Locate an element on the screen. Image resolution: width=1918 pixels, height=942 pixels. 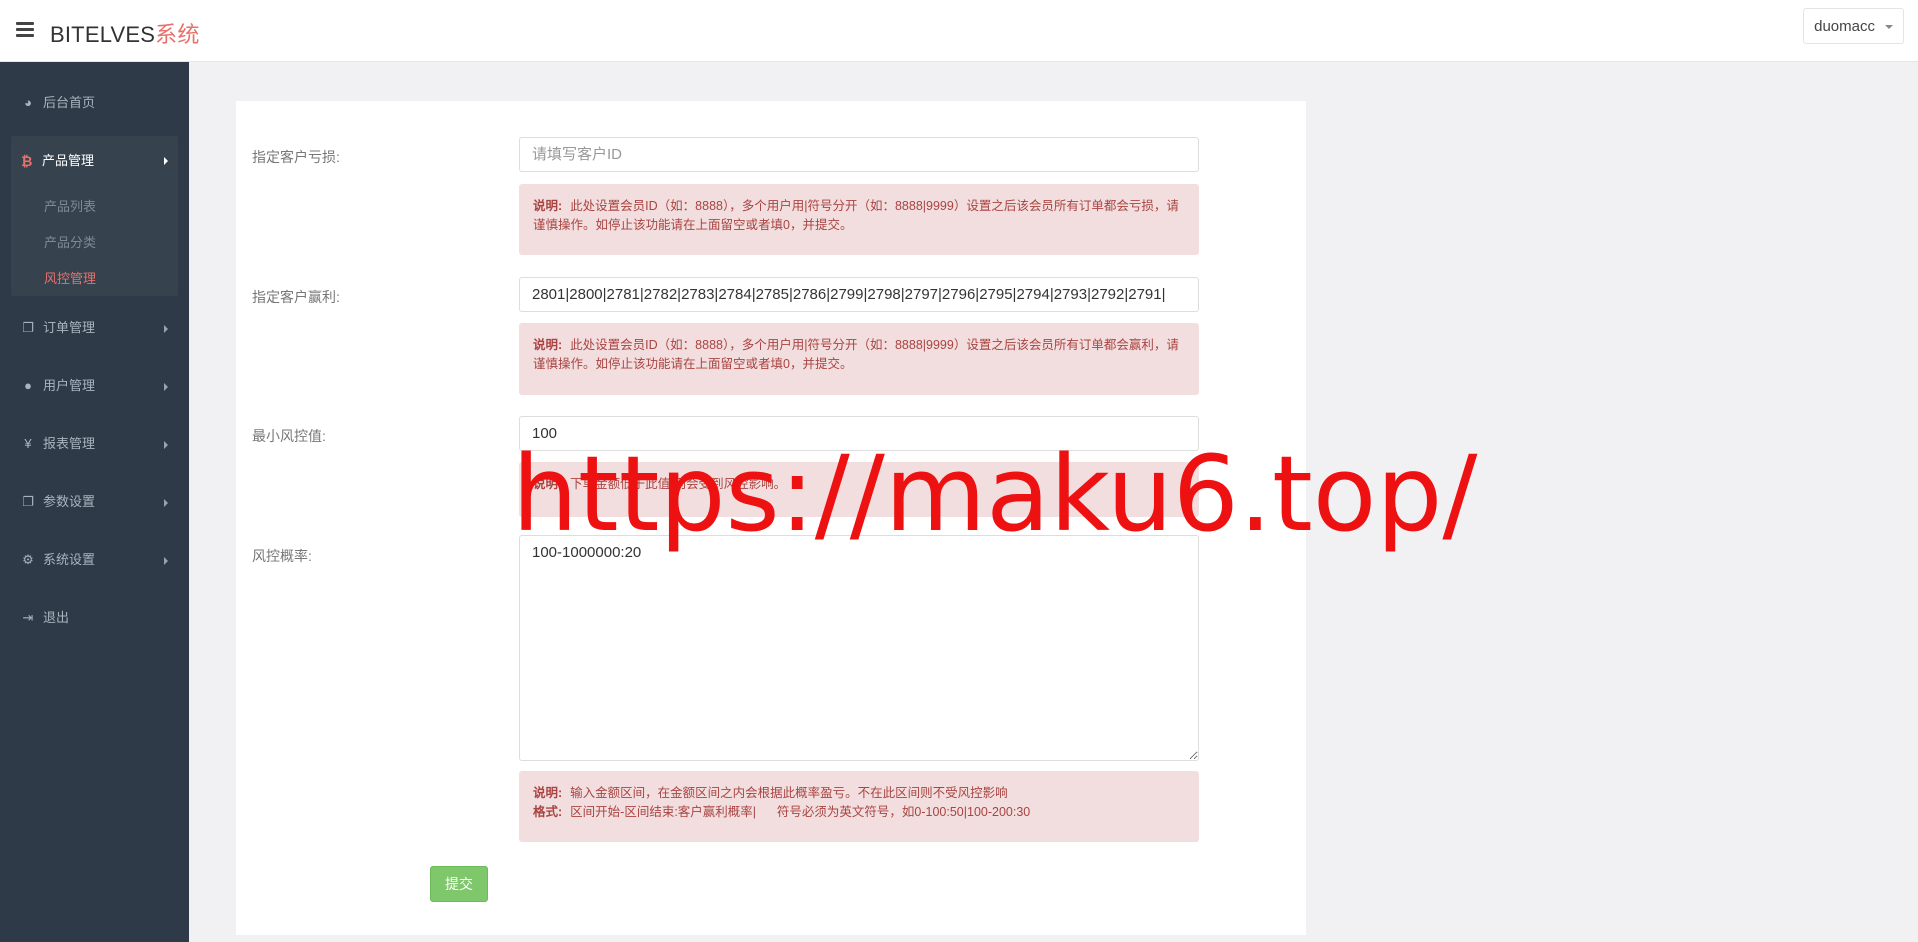
sidebar-item-system: ⚙ 系统设置 is located at coordinates (94, 560).